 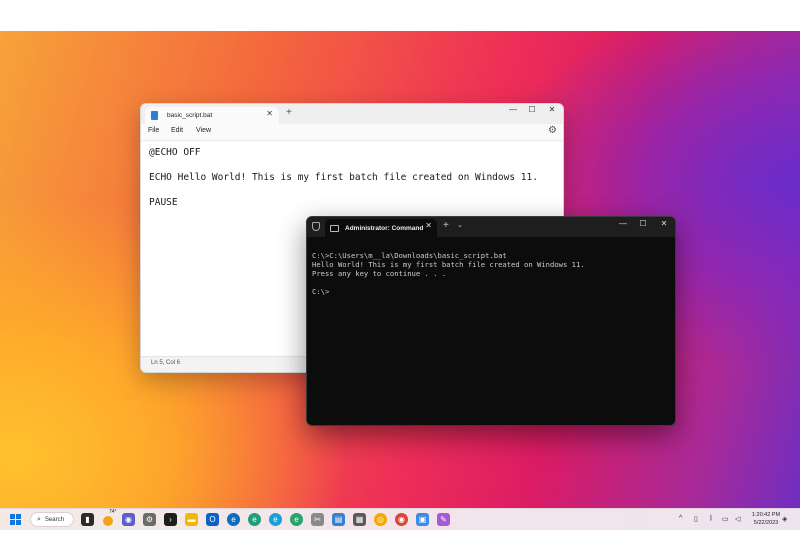 What do you see at coordinates (352, 132) in the screenshot?
I see `notepad-menubar: File Edit View ⚙` at bounding box center [352, 132].